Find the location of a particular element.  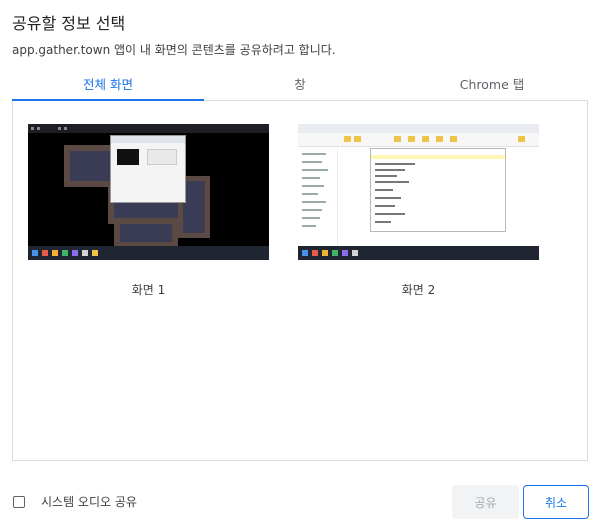

share-system-audio-option: 시스템 오디오 공유 is located at coordinates (75, 501).